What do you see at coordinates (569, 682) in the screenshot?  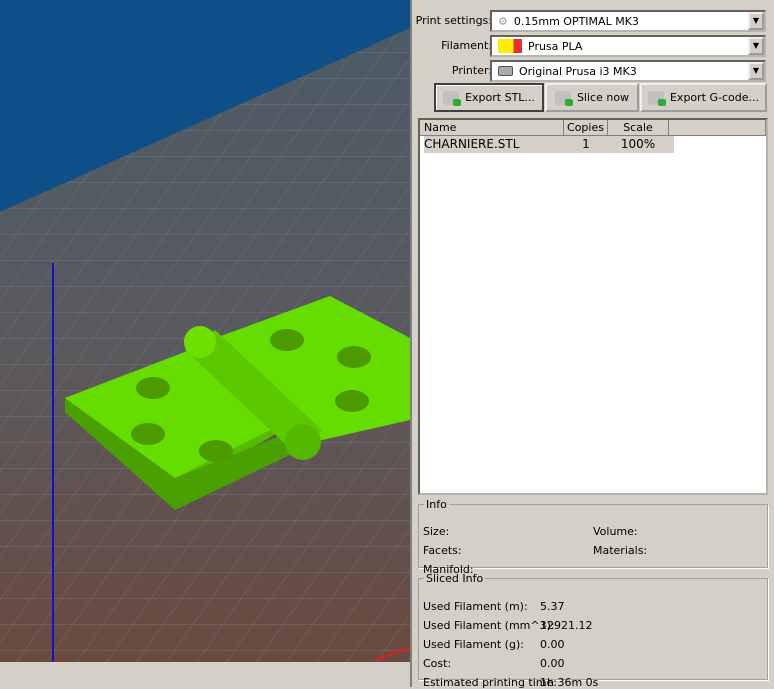 I see `print-time-value: 1h 36m 0s` at bounding box center [569, 682].